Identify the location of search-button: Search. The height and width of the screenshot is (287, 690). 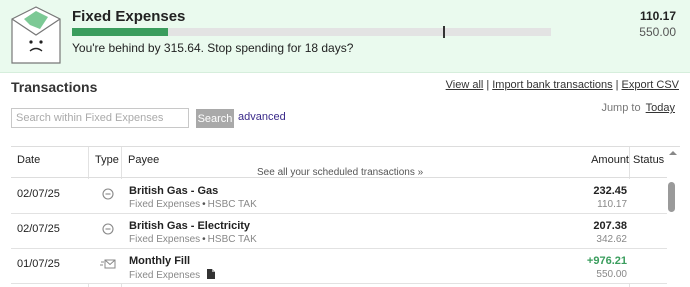
(215, 118).